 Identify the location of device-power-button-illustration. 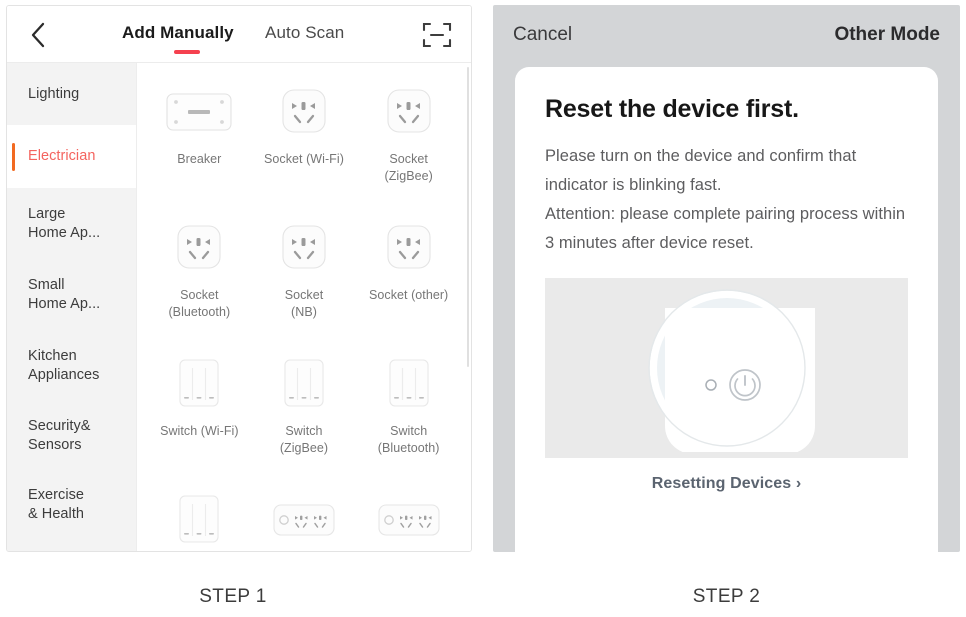
(731, 370).